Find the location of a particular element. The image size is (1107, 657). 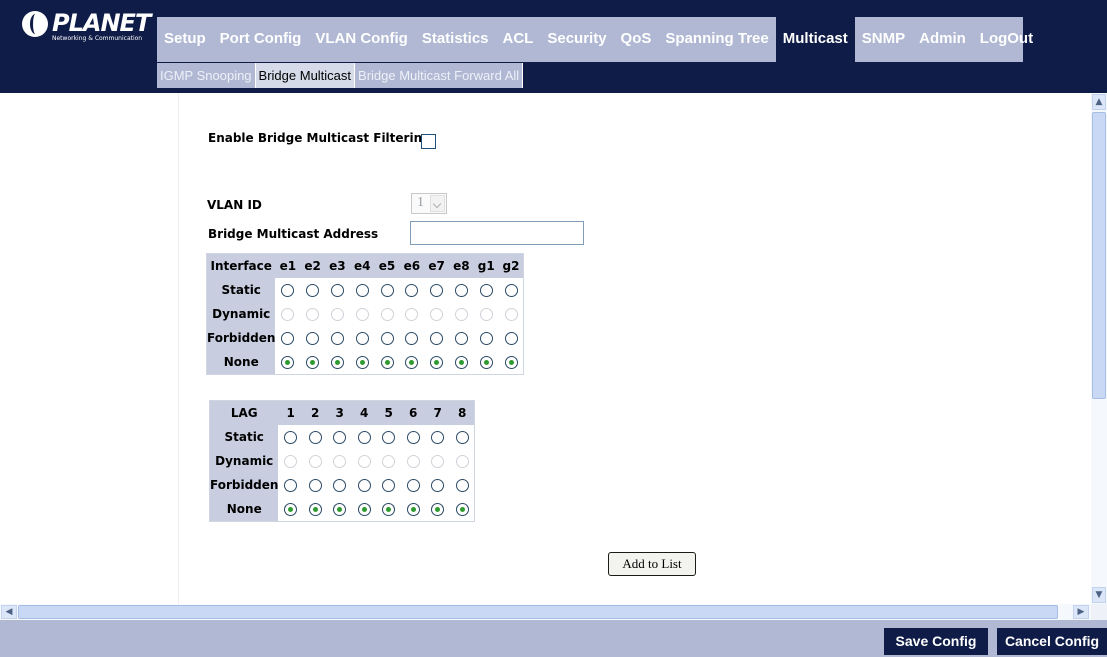

radio-static-e7 is located at coordinates (437, 290).